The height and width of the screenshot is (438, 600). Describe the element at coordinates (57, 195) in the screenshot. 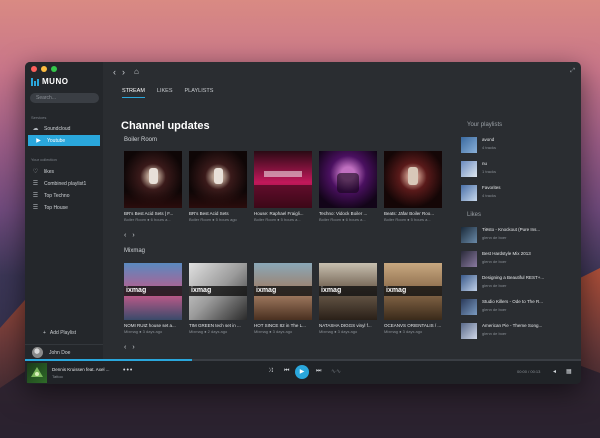

I see `sidebar-item-label: Top Techno` at that location.